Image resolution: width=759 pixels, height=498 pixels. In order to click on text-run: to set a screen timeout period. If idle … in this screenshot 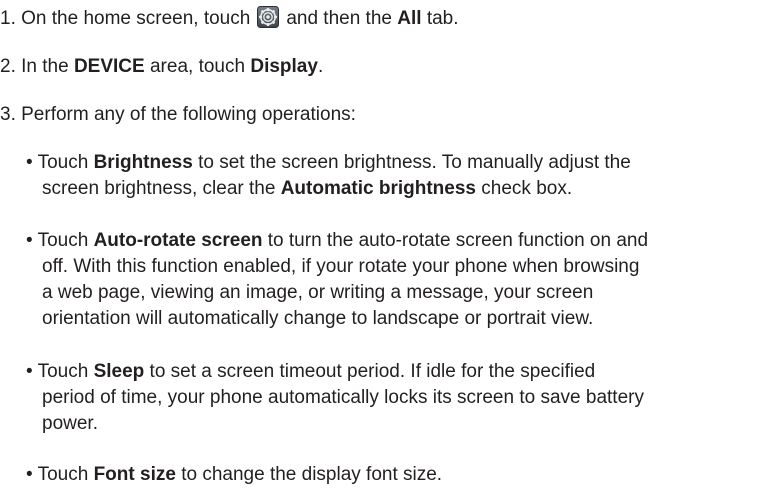, I will do `click(370, 371)`.